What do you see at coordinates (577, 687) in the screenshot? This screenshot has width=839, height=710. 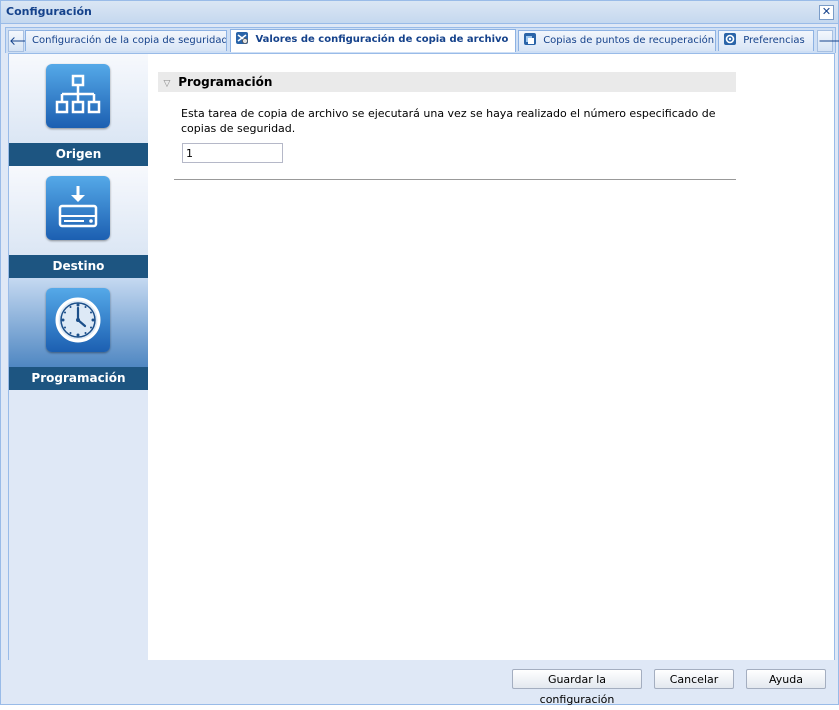 I see `save-settings-button: Guardar la configuración` at bounding box center [577, 687].